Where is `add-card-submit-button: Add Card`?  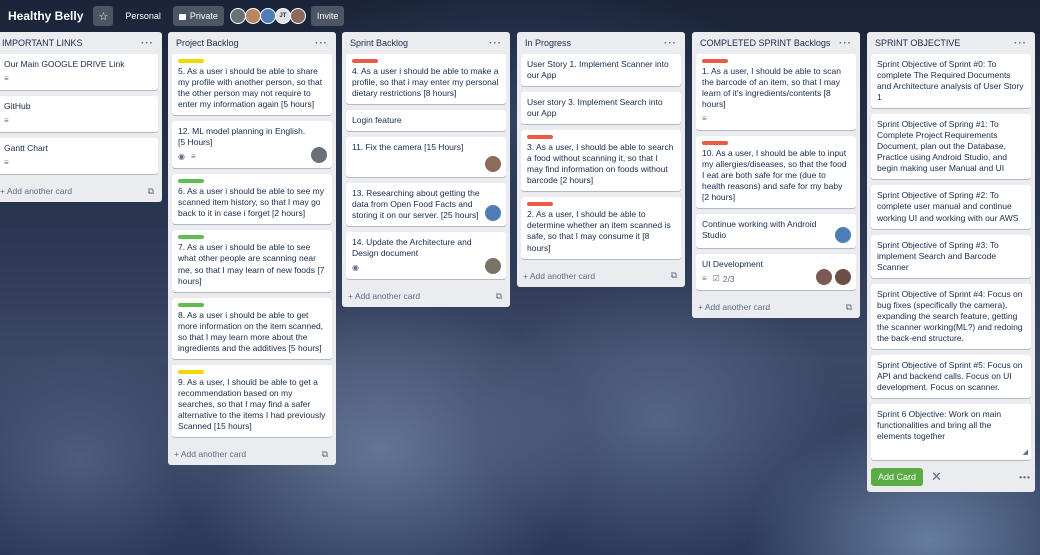
add-card-submit-button: Add Card is located at coordinates (897, 477).